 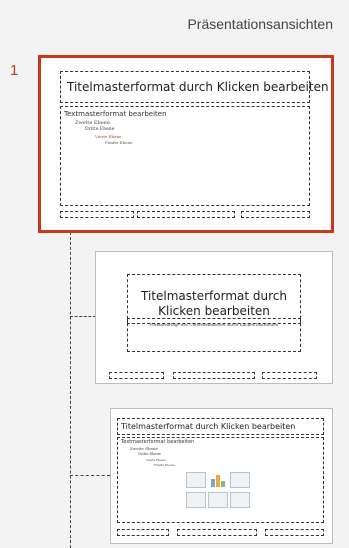 What do you see at coordinates (174, 20) in the screenshot?
I see `pane-header: Präsentationsansichten` at bounding box center [174, 20].